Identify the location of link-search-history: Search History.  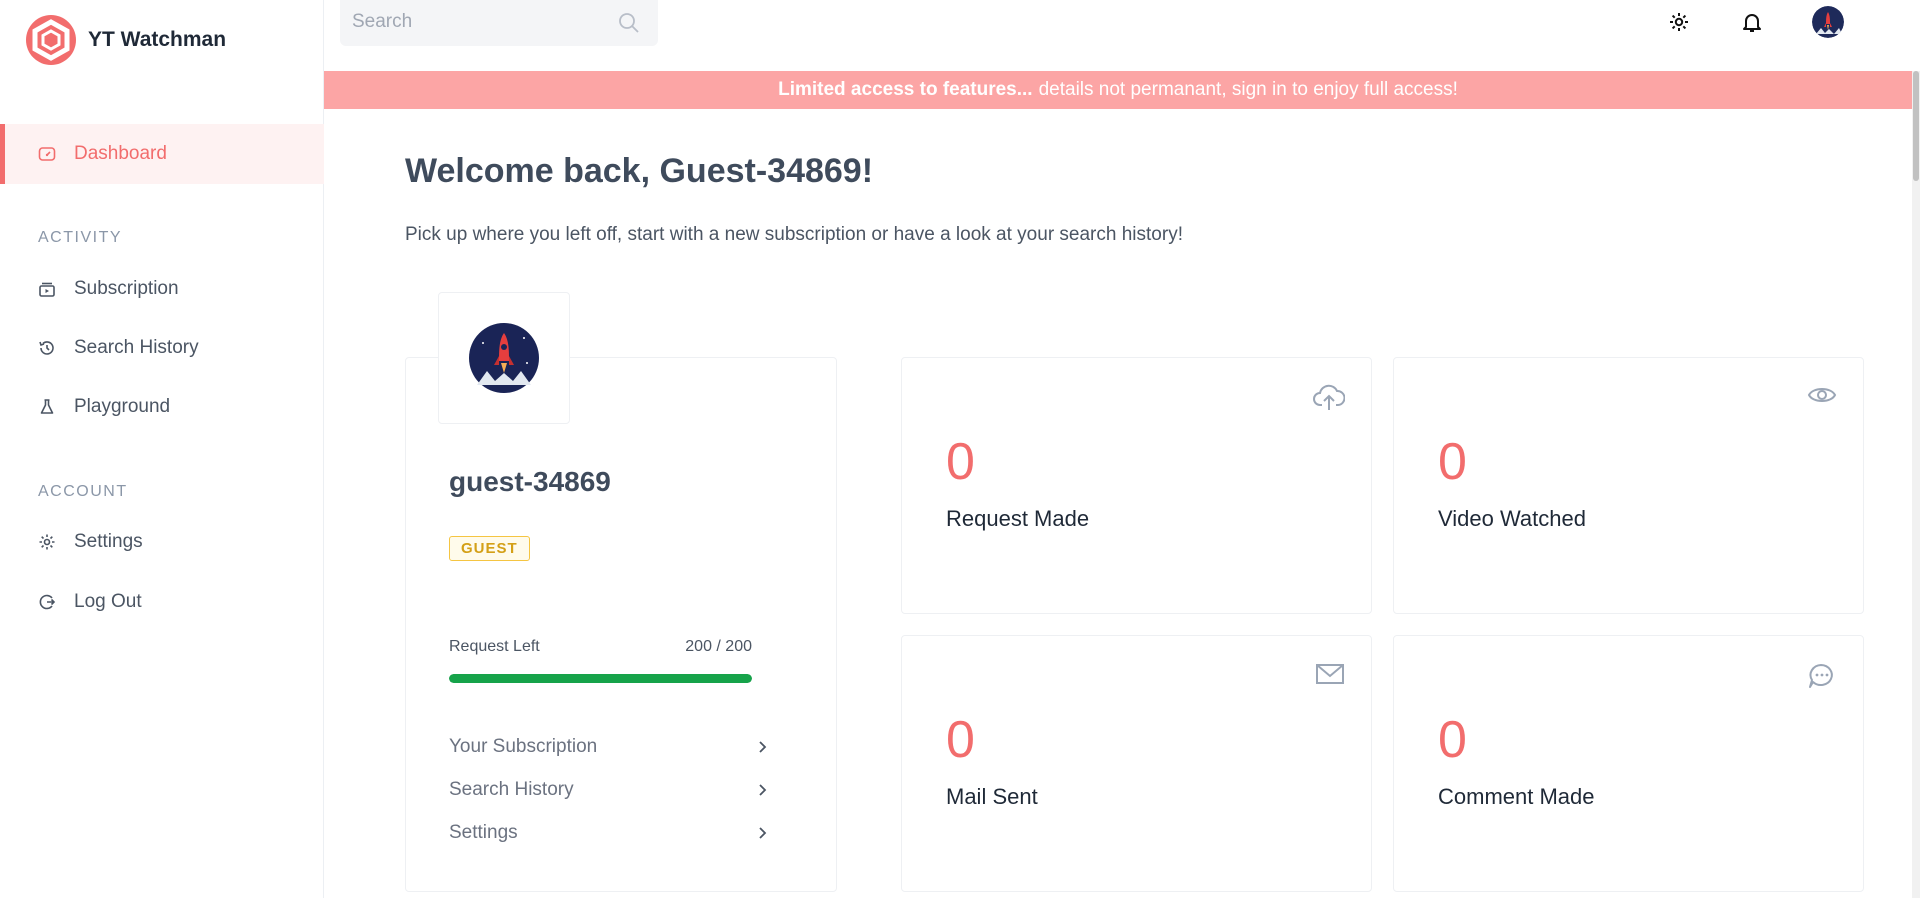
(608, 790).